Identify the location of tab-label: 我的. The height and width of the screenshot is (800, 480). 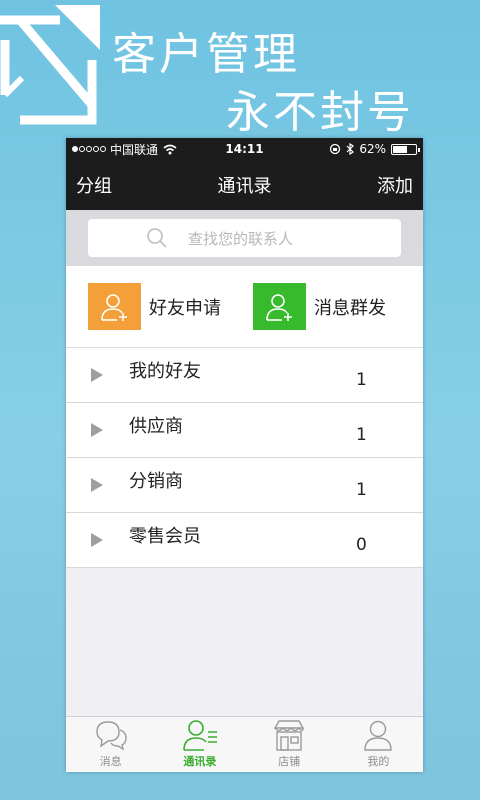
(378, 761).